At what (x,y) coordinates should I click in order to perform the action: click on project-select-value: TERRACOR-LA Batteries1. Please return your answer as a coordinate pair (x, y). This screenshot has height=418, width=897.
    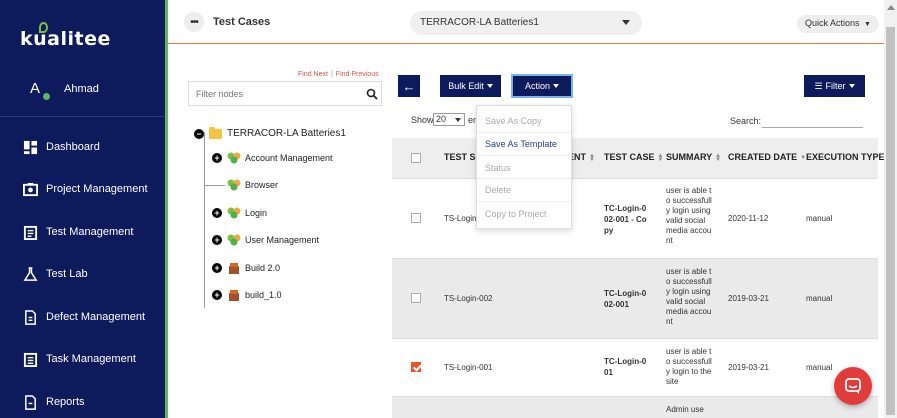
    Looking at the image, I should click on (479, 22).